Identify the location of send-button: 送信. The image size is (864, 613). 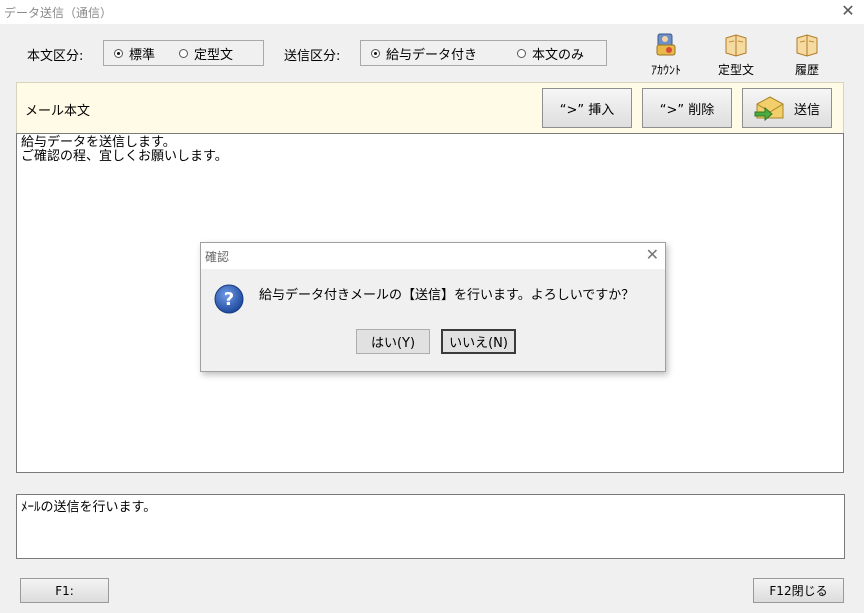
(787, 108).